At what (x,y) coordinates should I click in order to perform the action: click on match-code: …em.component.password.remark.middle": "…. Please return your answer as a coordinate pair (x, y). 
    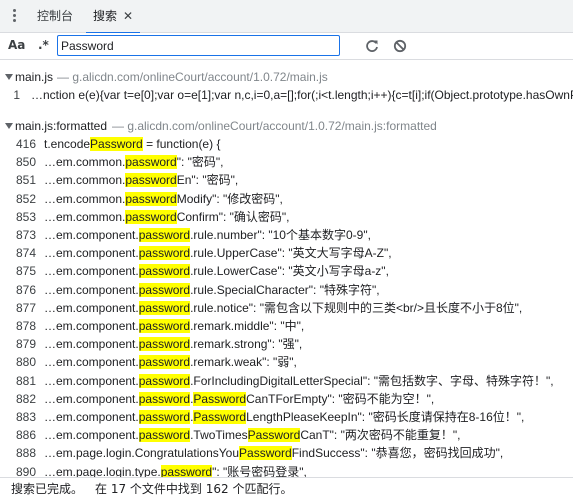
    Looking at the image, I should click on (174, 326).